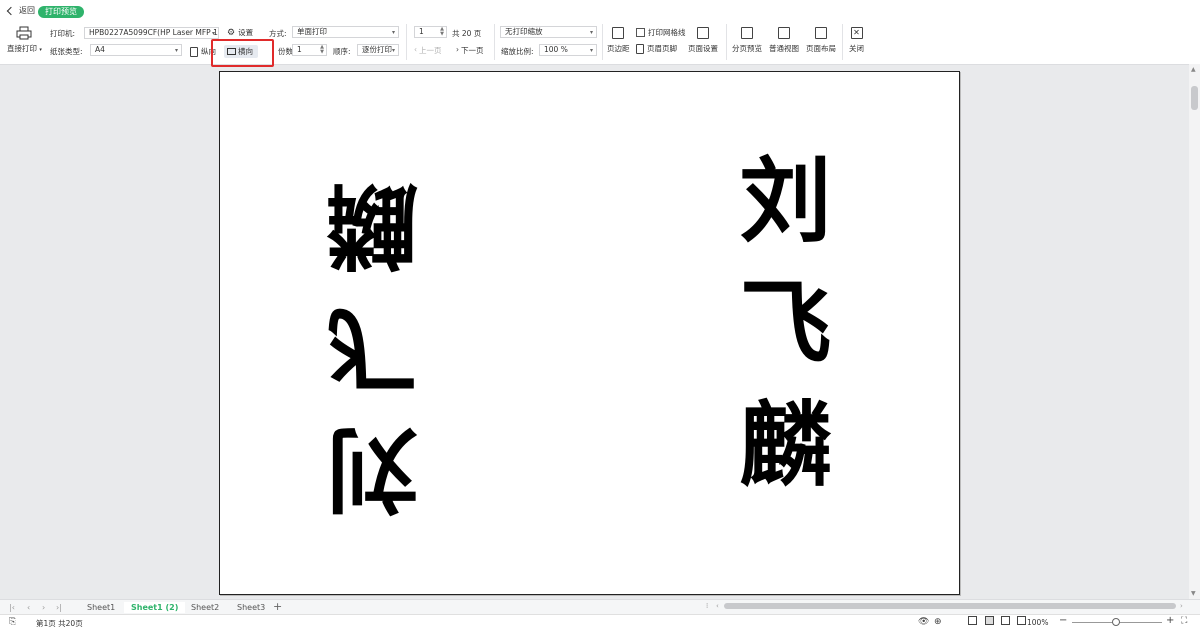 The height and width of the screenshot is (632, 1200). Describe the element at coordinates (667, 32) in the screenshot. I see `print-gridlines-label: 打印网格线` at that location.